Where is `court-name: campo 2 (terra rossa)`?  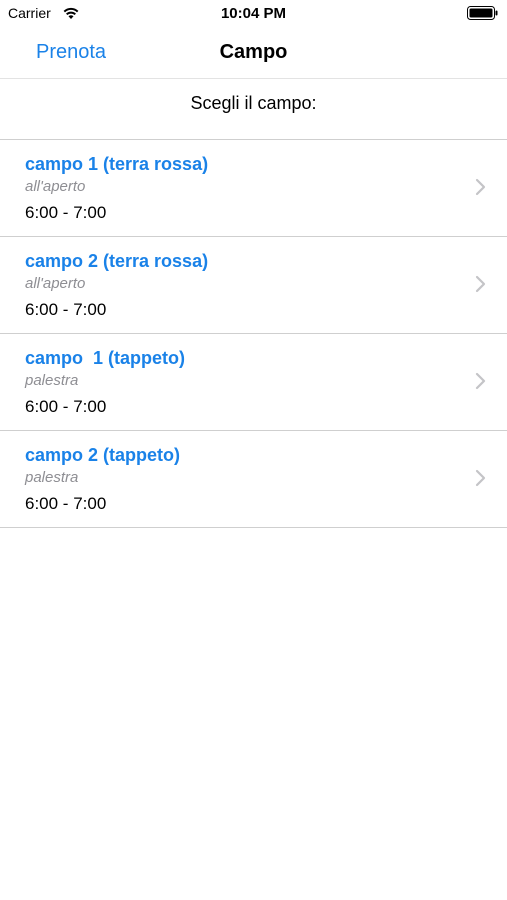
court-name: campo 2 (terra rossa) is located at coordinates (117, 261).